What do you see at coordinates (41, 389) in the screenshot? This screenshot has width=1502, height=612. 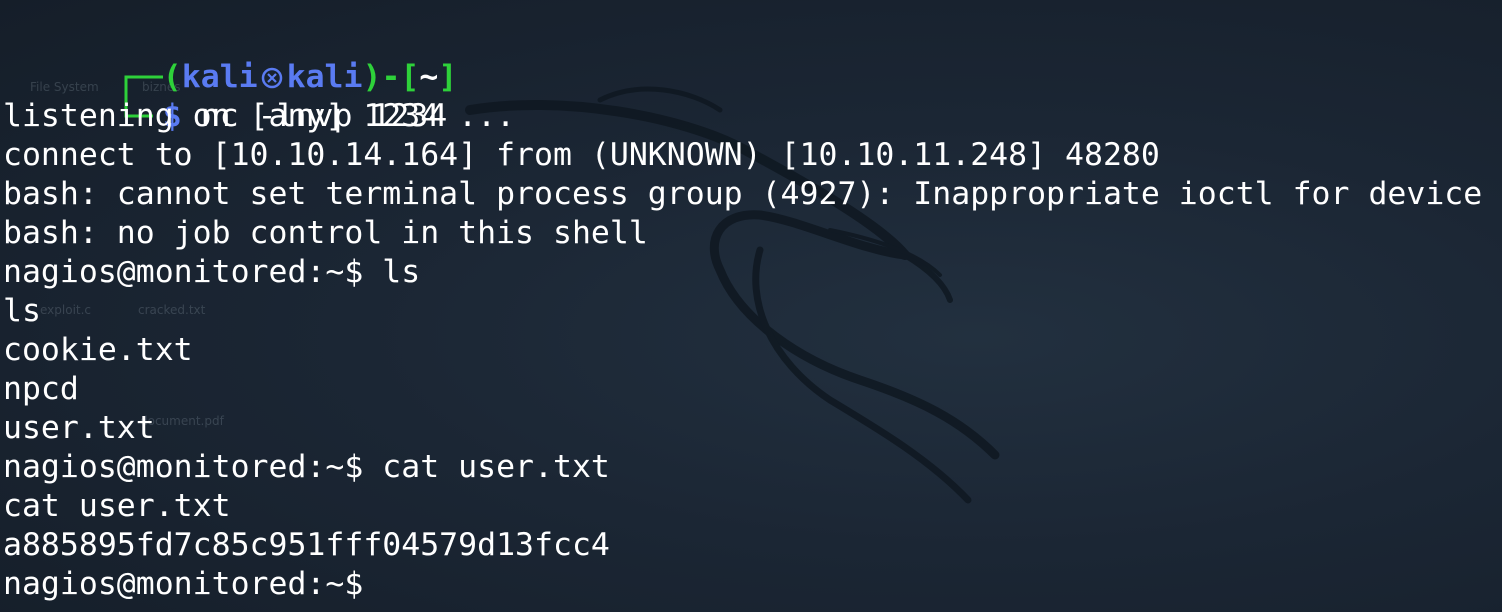 I see `output-line: npcd` at bounding box center [41, 389].